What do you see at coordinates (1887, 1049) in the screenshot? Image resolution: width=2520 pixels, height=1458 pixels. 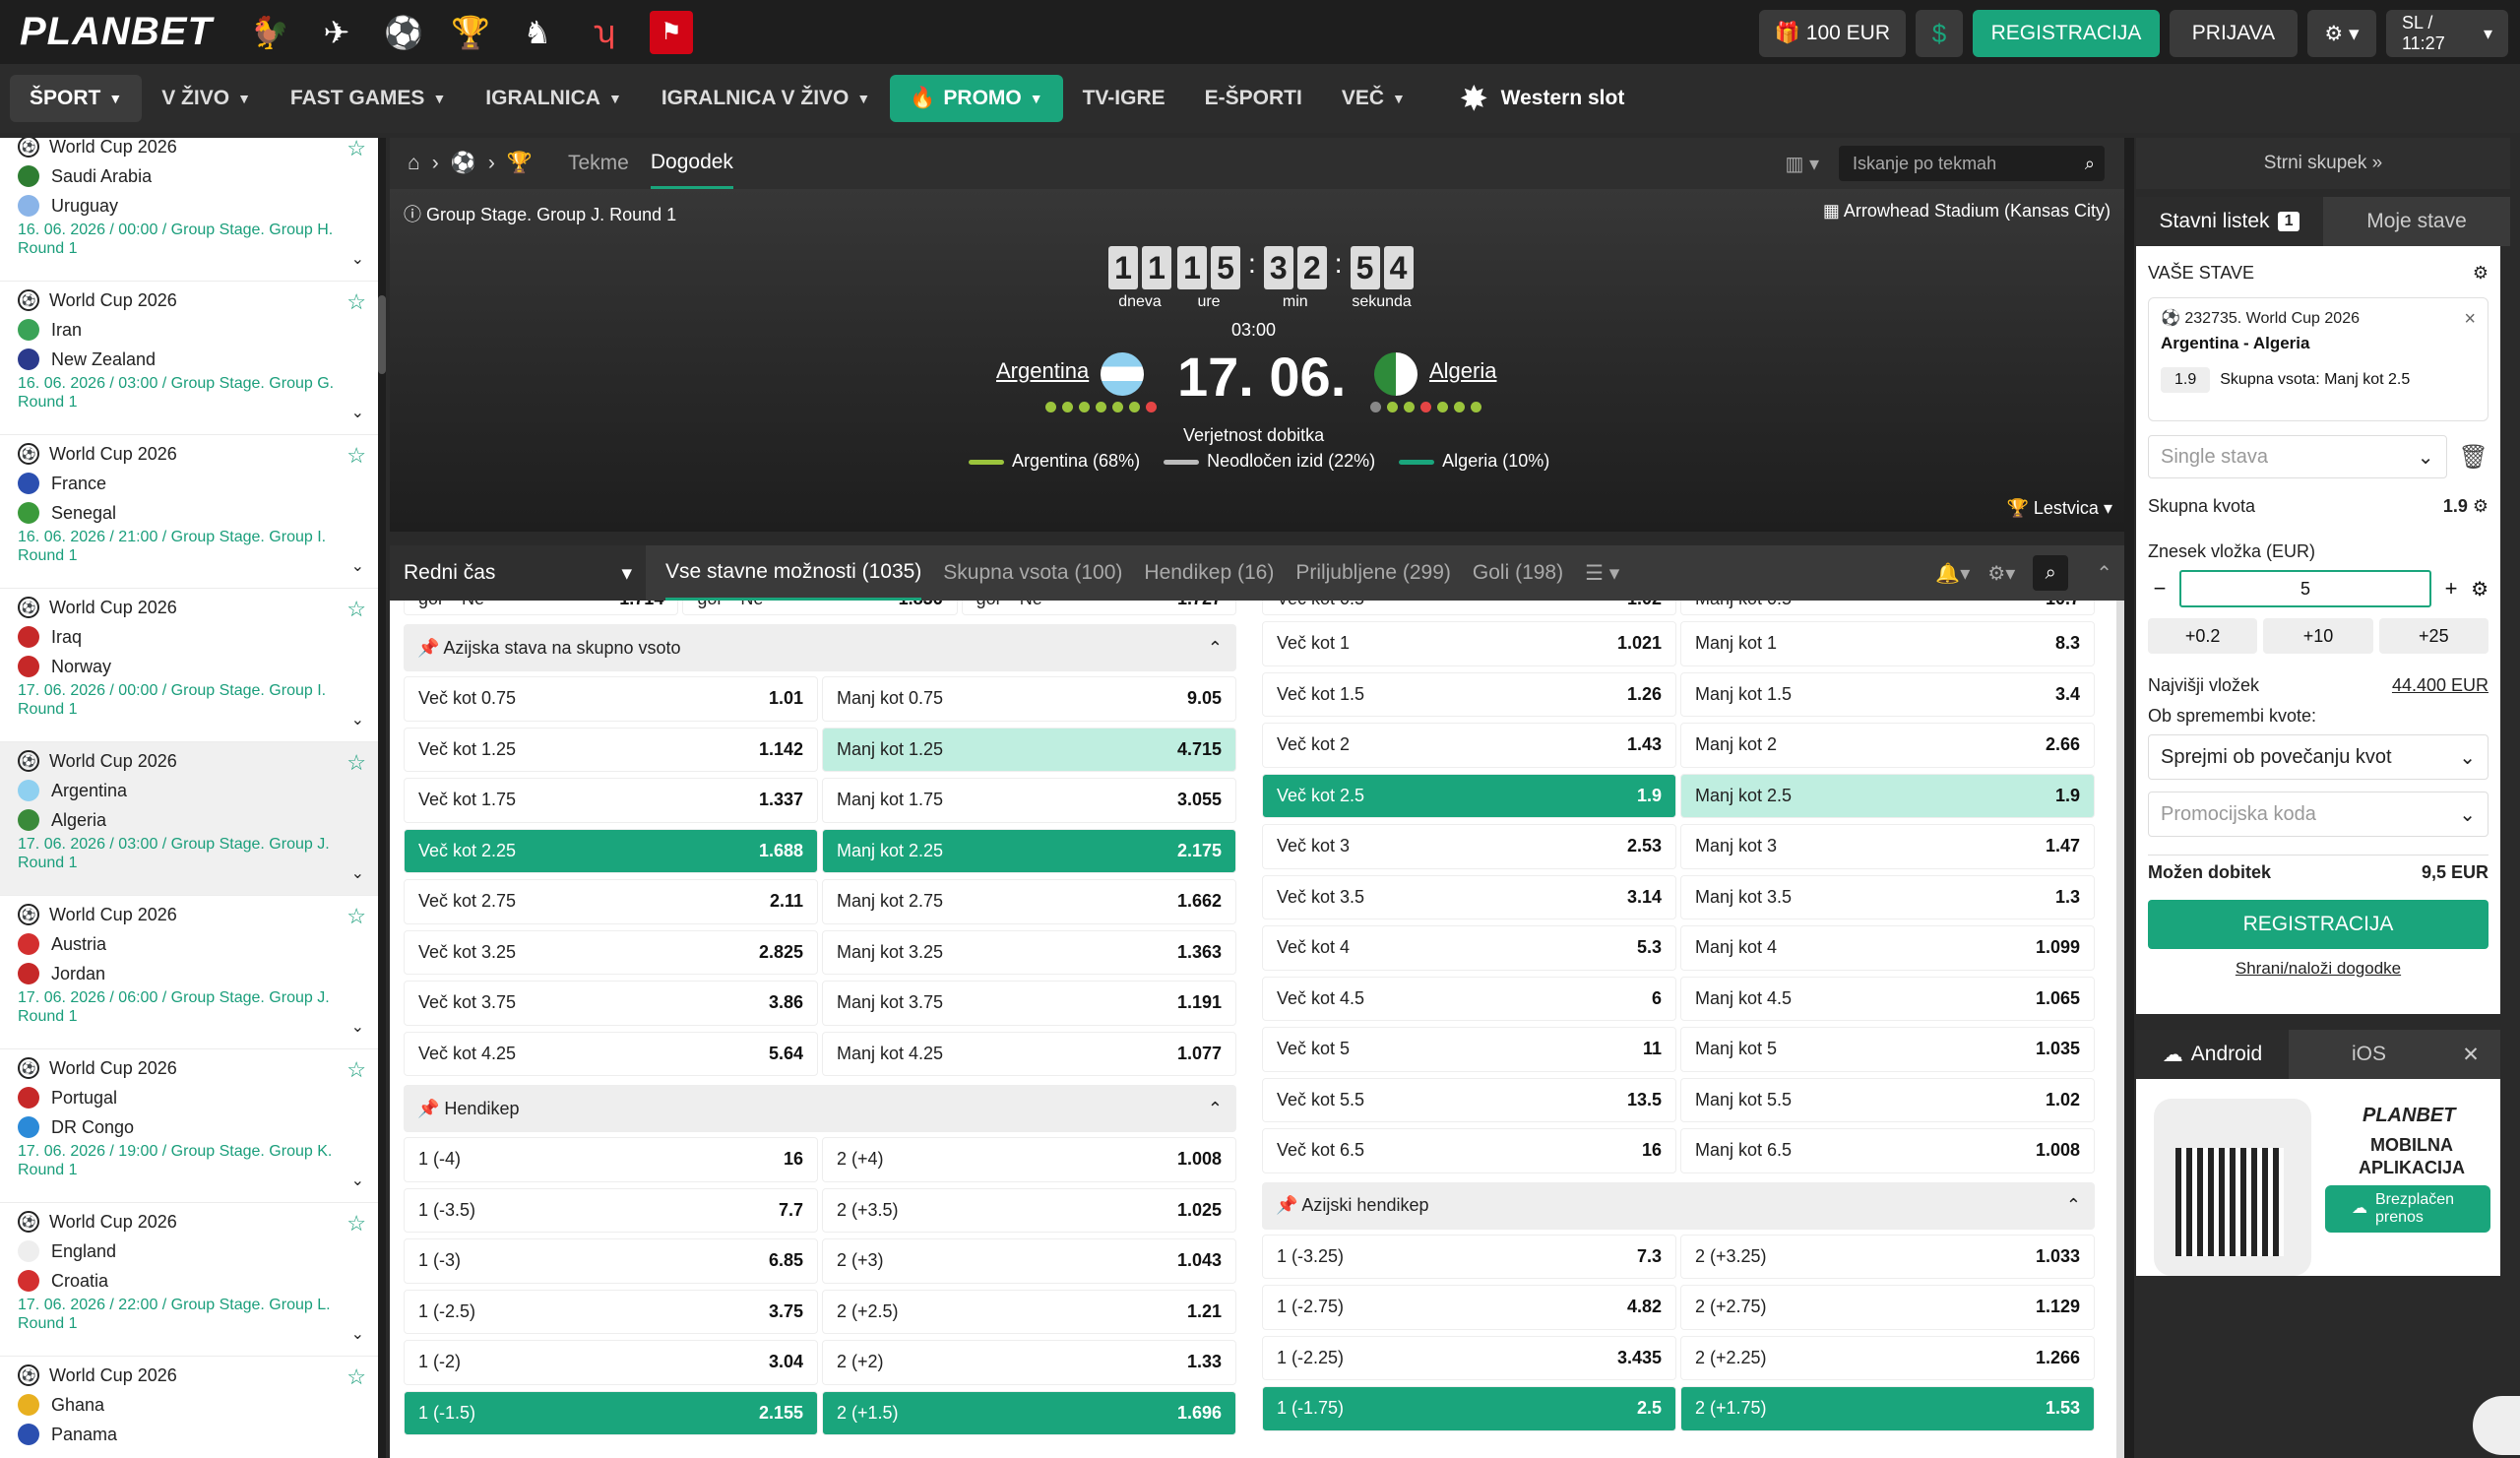 I see `odds-cell: Manj kot 5 1.035` at bounding box center [1887, 1049].